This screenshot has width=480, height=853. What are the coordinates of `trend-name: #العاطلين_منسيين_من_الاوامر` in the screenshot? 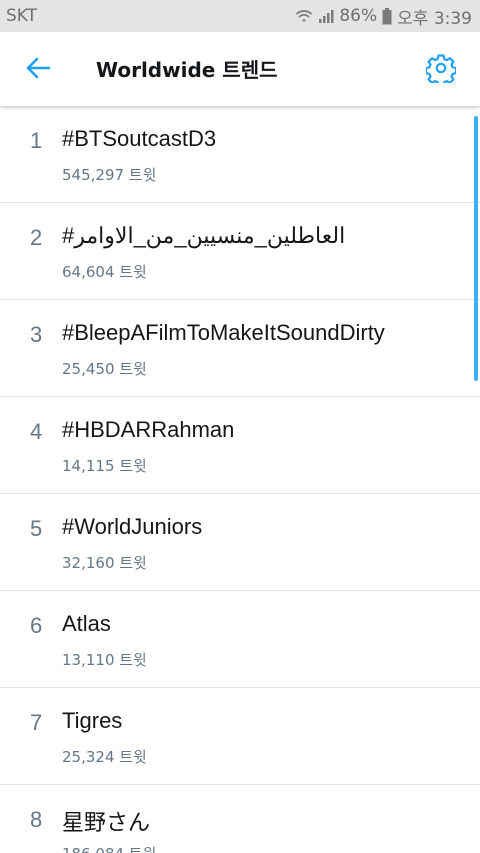 It's located at (204, 235).